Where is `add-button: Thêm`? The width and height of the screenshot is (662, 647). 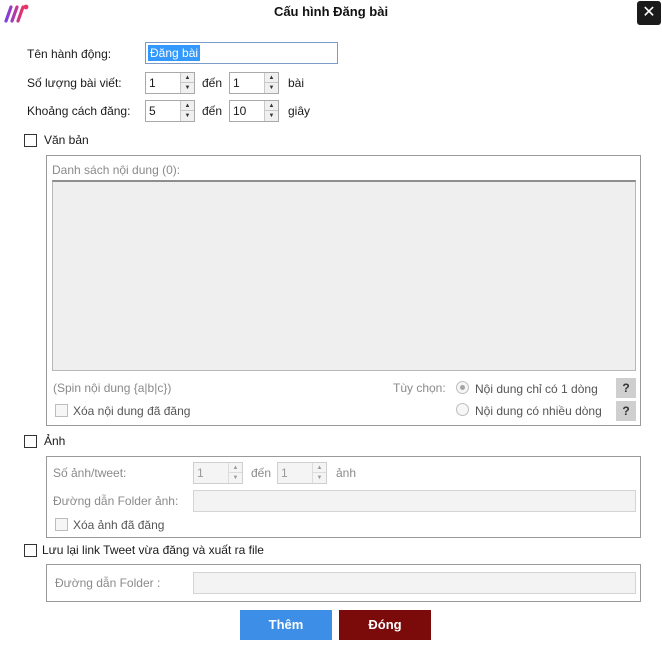 add-button: Thêm is located at coordinates (286, 625).